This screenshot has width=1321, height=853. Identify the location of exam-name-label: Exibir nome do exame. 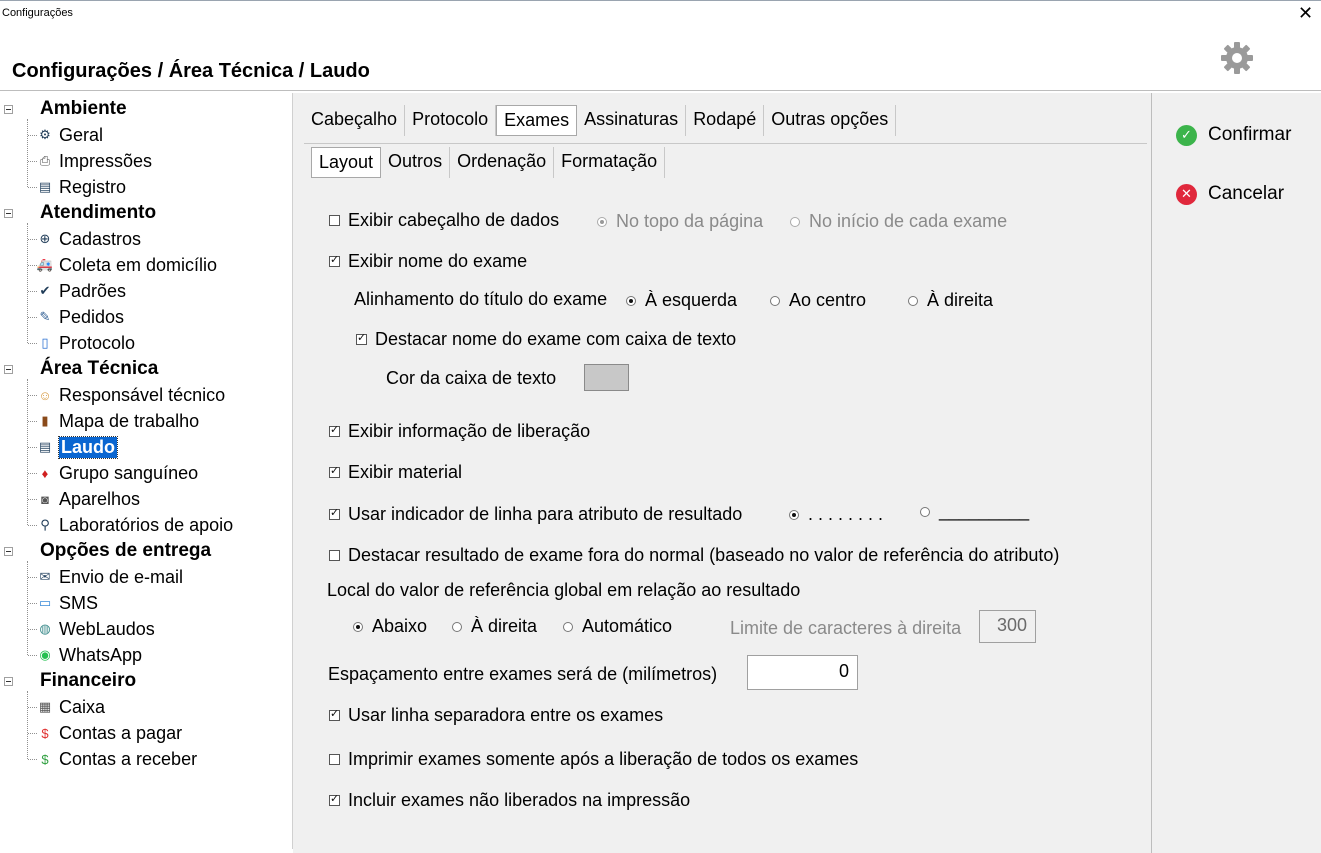
(438, 261).